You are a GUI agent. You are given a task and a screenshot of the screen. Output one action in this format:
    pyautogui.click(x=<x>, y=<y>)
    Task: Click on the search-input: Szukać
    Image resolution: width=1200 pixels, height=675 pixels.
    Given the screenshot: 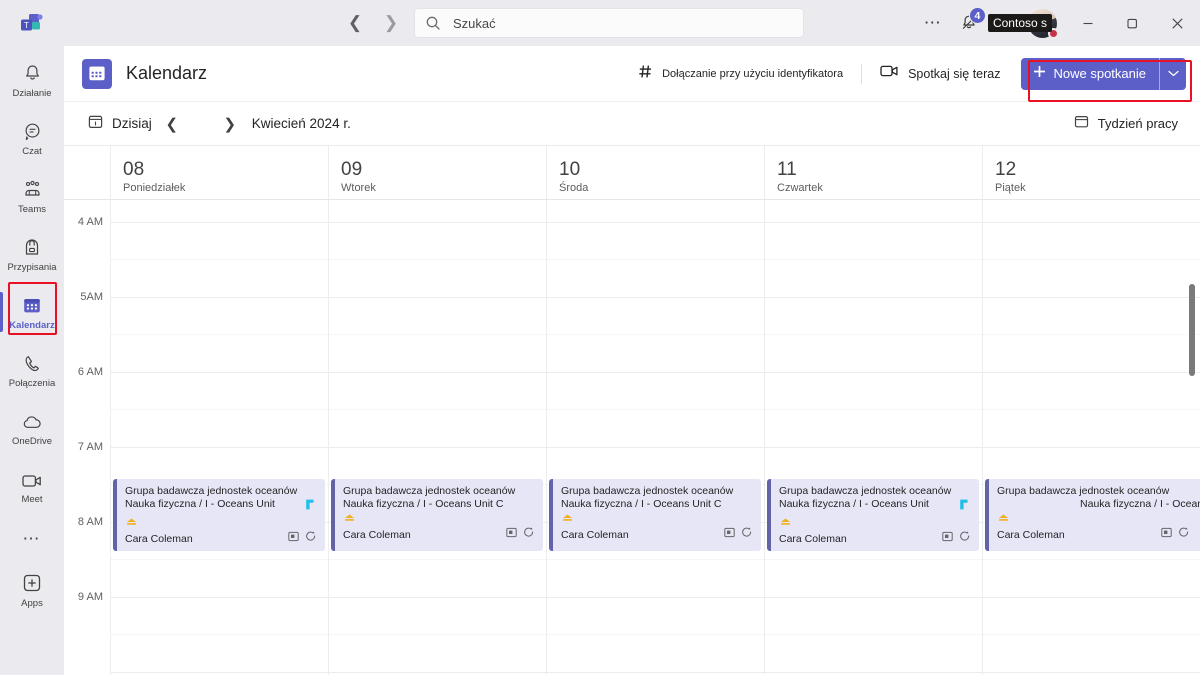 What is the action you would take?
    pyautogui.click(x=609, y=23)
    